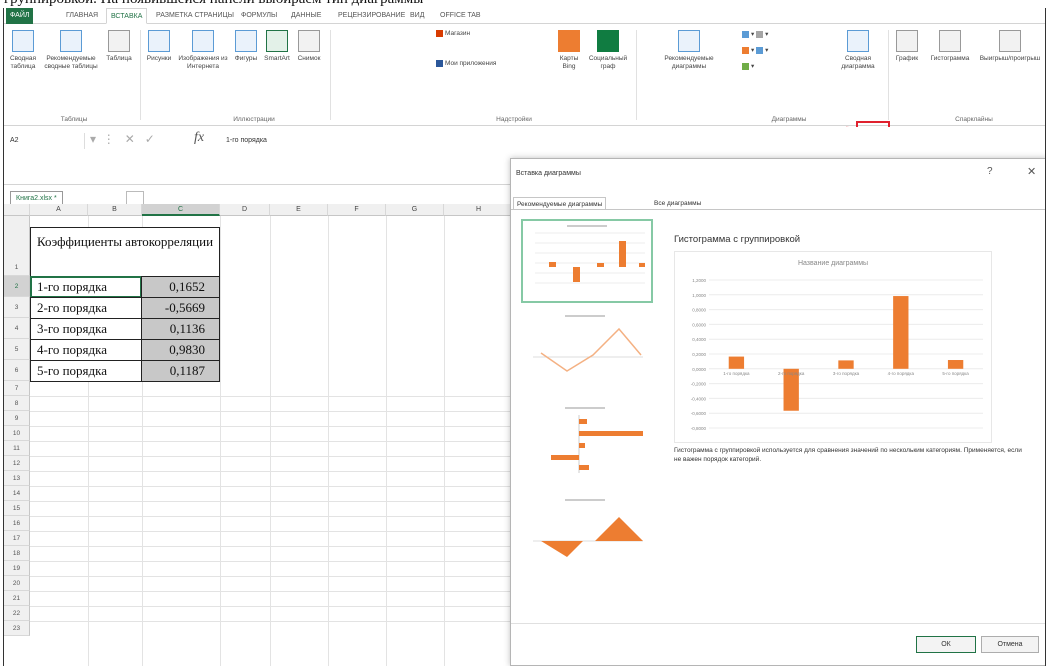 Image resolution: width=1049 pixels, height=666 pixels. Describe the element at coordinates (17, 328) in the screenshot. I see `row-header: 4` at that location.